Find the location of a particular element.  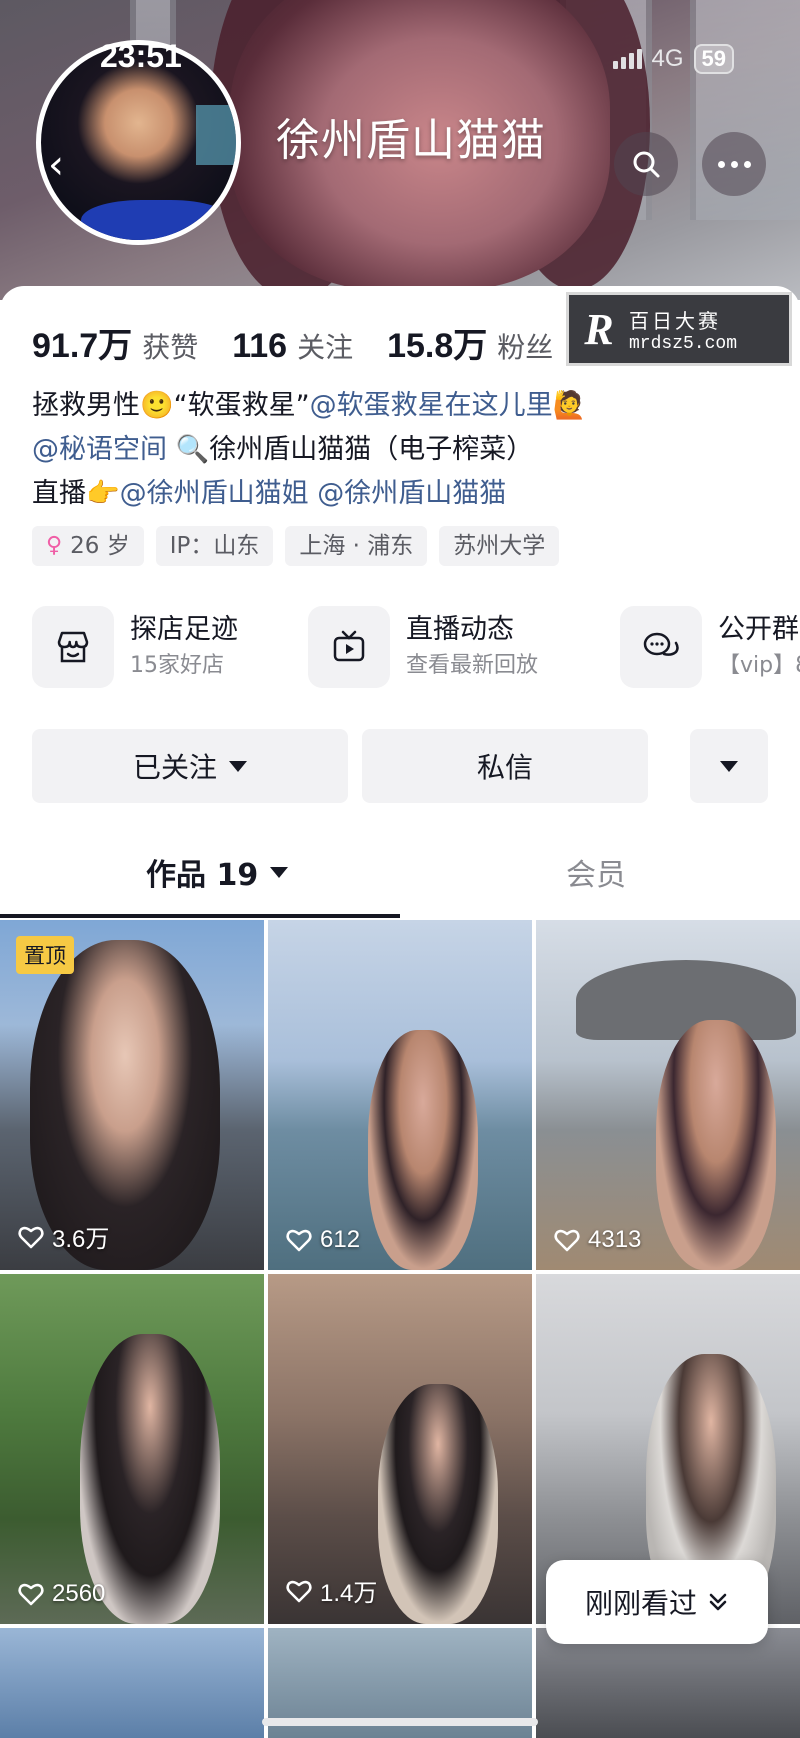

like-count: 612 is located at coordinates (323, 1240).